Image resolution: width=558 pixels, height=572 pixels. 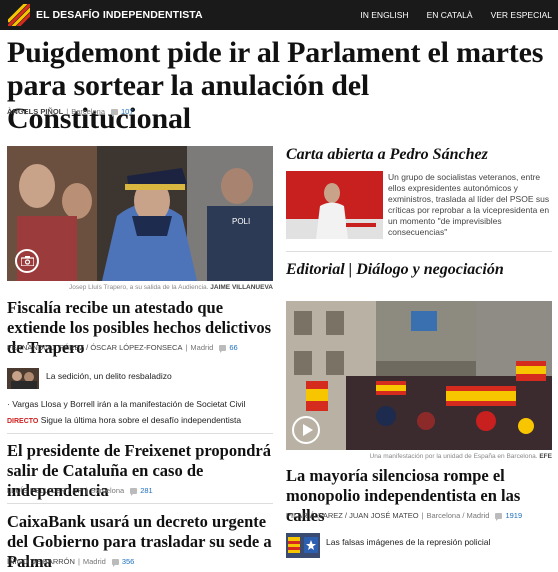 I want to click on sanchez-photo, so click(x=334, y=205).